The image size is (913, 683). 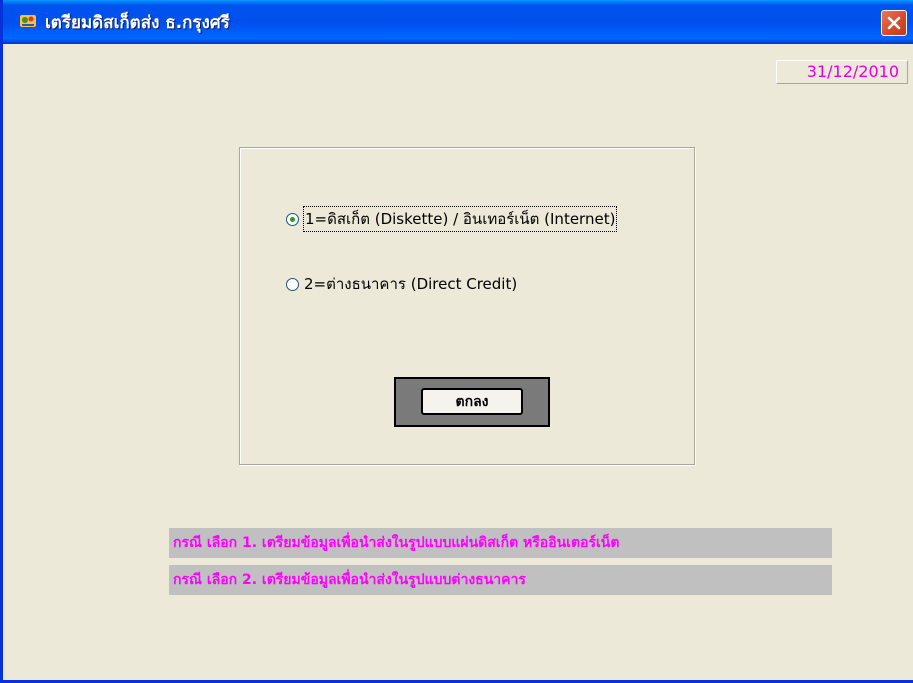 I want to click on ok-button: ตกลง, so click(x=472, y=401).